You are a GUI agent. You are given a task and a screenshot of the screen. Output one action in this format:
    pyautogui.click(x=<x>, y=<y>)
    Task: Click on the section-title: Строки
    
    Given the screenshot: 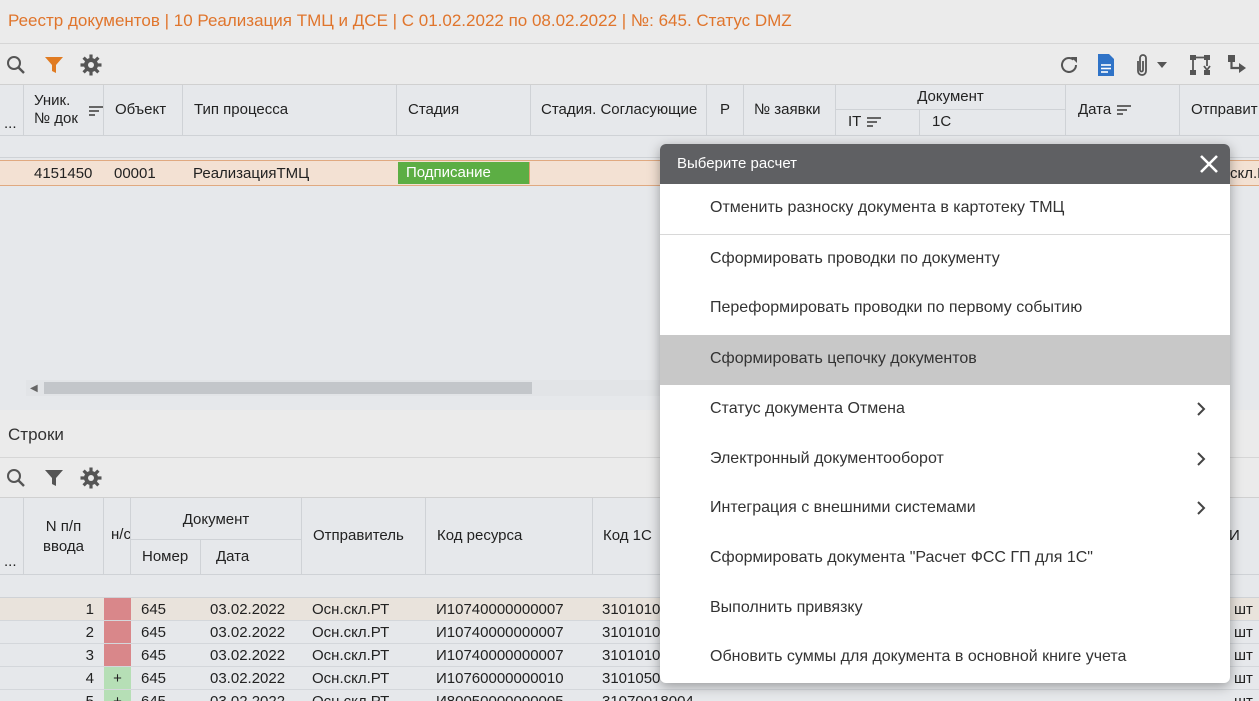 What is the action you would take?
    pyautogui.click(x=36, y=434)
    